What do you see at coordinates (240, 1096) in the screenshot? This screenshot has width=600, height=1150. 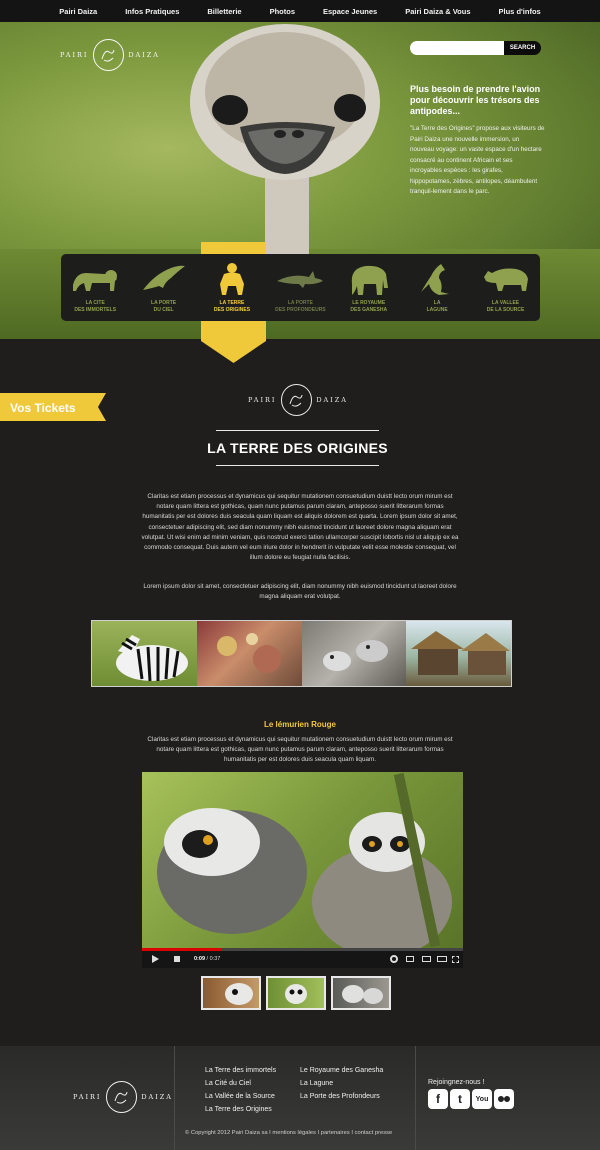 I see `footer-link: La Vallée de la Source` at bounding box center [240, 1096].